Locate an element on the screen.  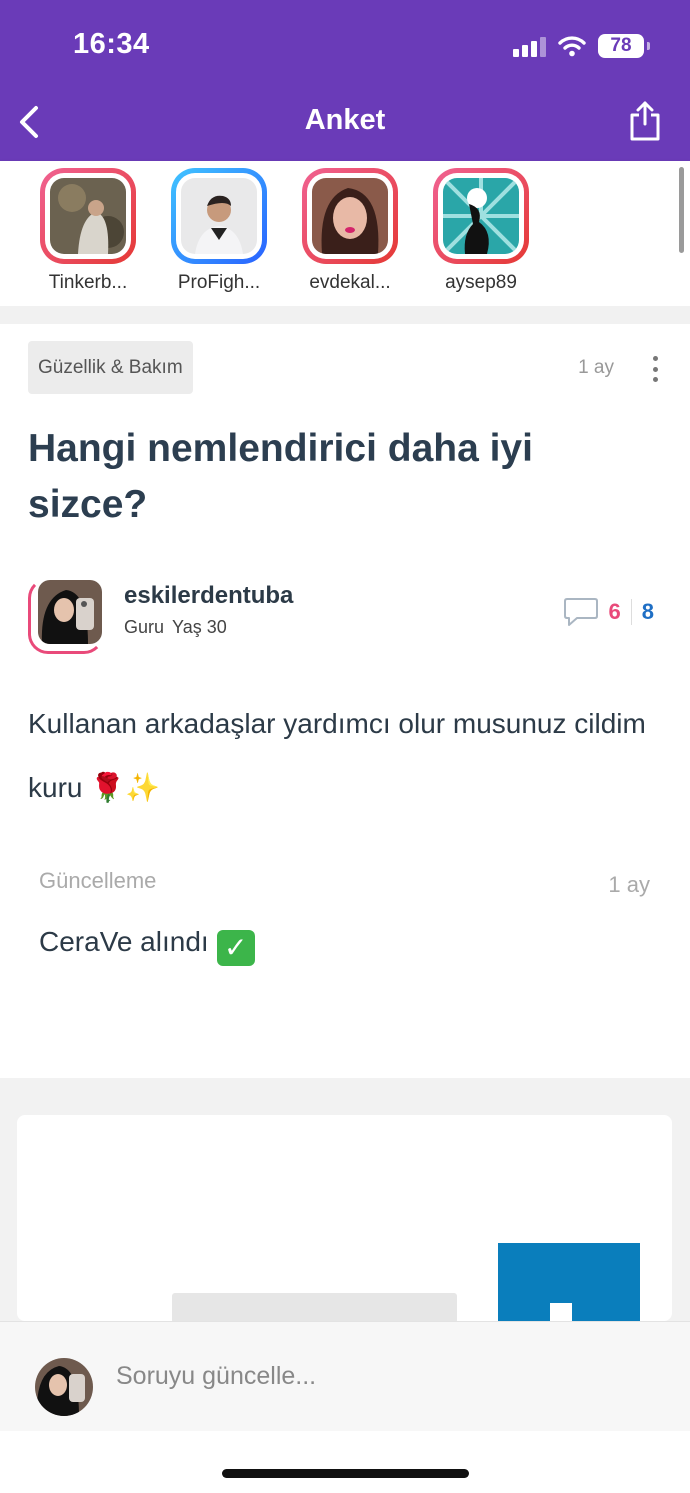
post-title: Hangi nemlendirici daha iyi sizce? is located at coordinates (280, 476).